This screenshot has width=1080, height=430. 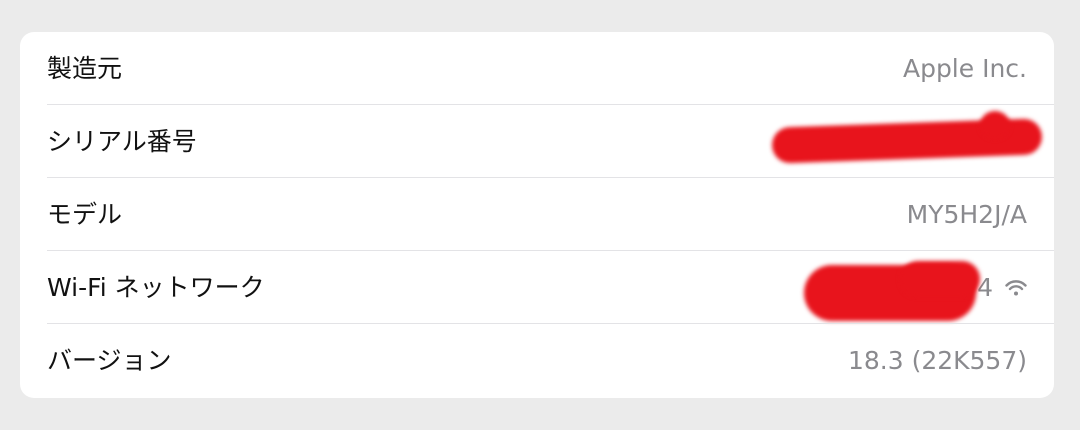 What do you see at coordinates (156, 287) in the screenshot?
I see `wifi-network-label: Wi-Fi ネットワーク` at bounding box center [156, 287].